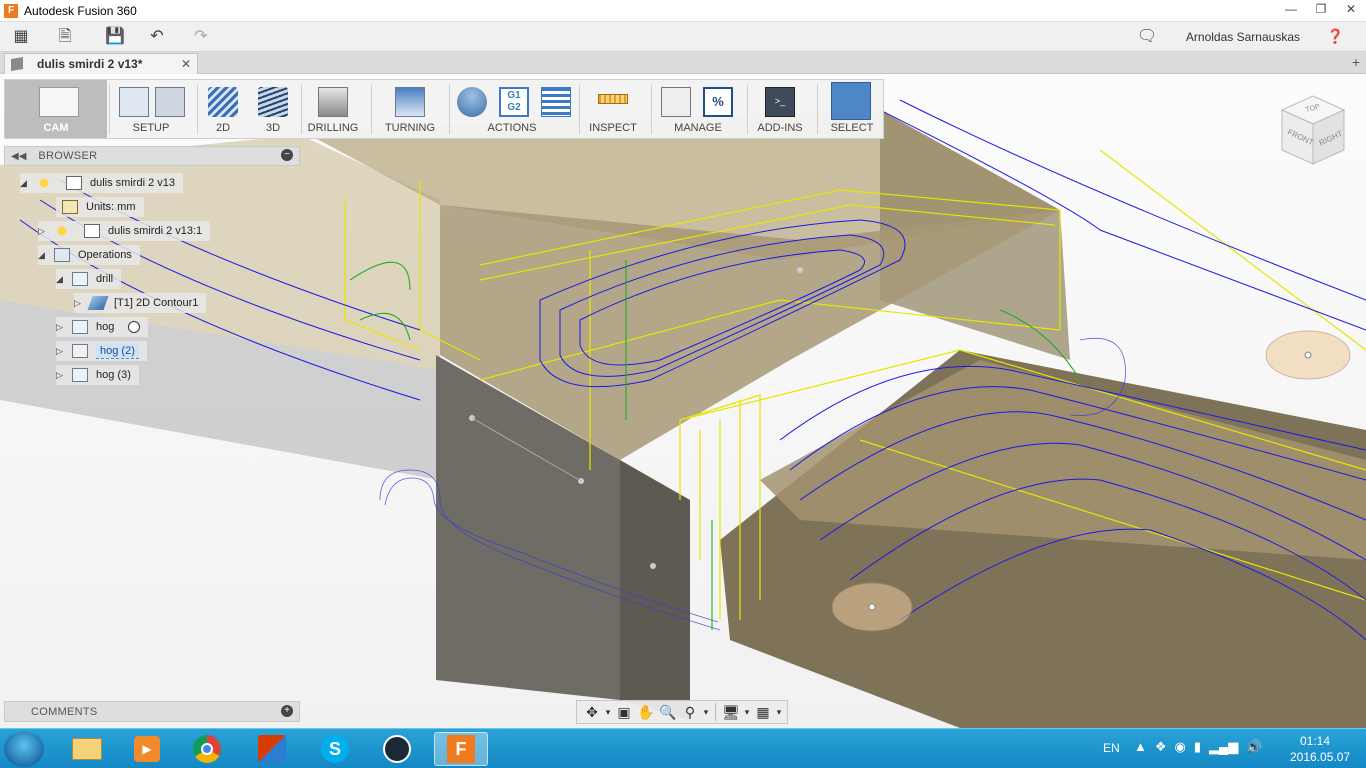  Describe the element at coordinates (223, 109) in the screenshot. I see `2d-menu: 2D` at that location.